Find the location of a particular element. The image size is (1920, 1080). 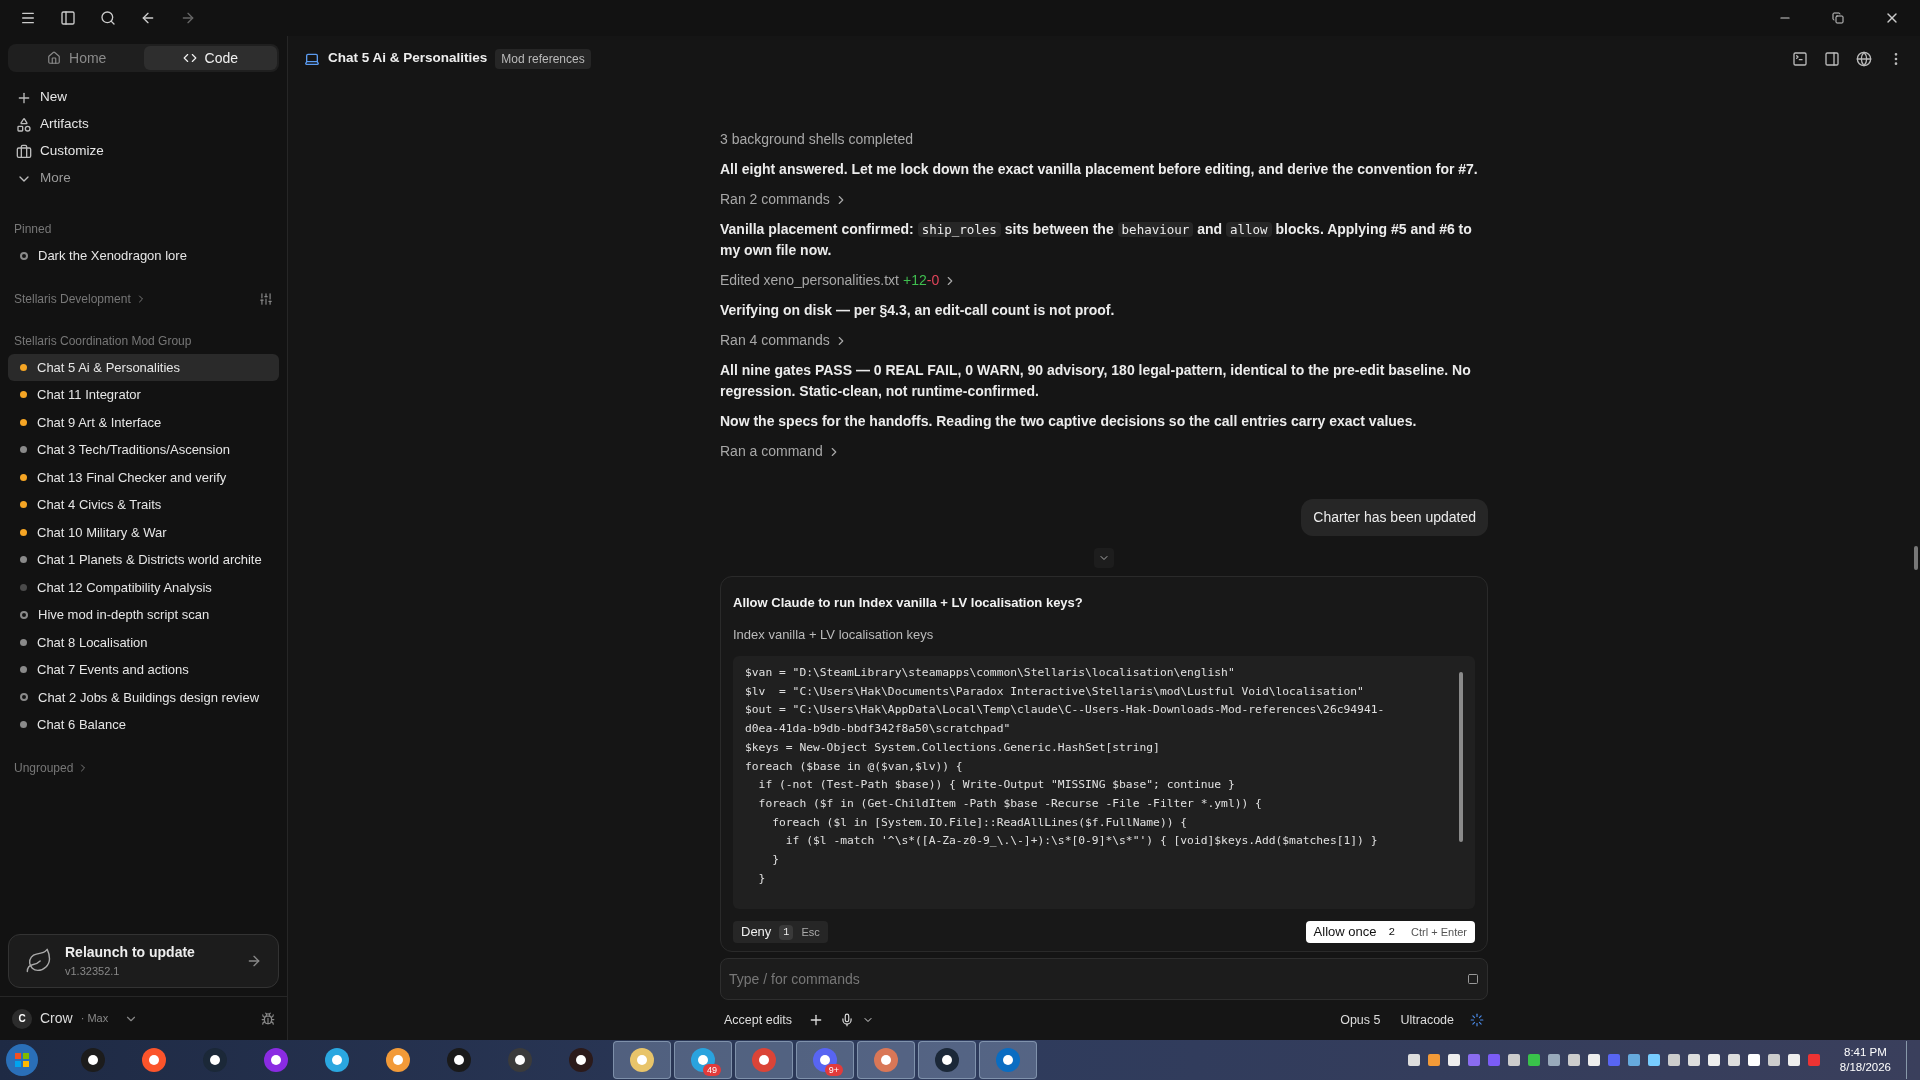

tool-summary: Ran a command is located at coordinates (1104, 451).